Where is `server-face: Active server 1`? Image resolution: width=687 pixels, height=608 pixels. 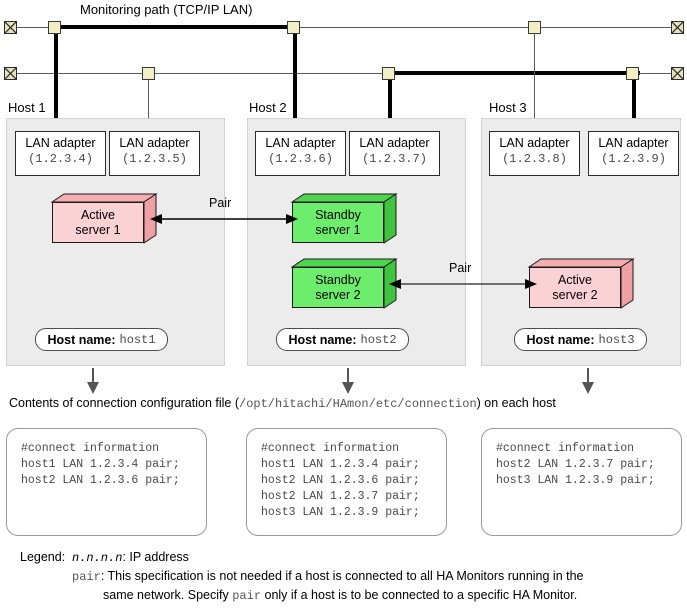
server-face: Active server 1 is located at coordinates (98, 222).